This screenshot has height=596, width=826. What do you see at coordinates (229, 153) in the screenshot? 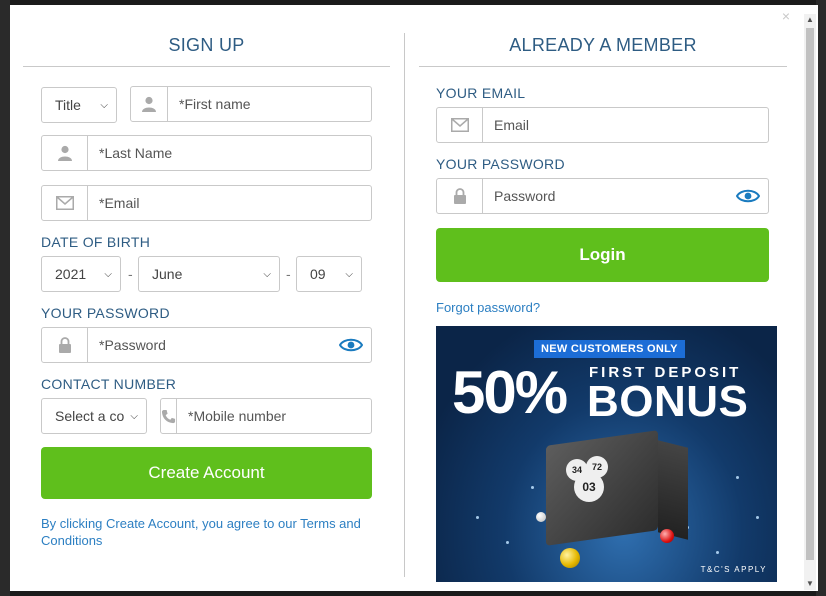
I see `last-name-input` at bounding box center [229, 153].